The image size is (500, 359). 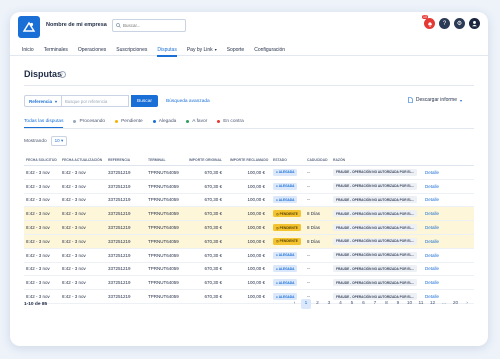 What do you see at coordinates (377, 160) in the screenshot?
I see `column-header: Razón` at bounding box center [377, 160].